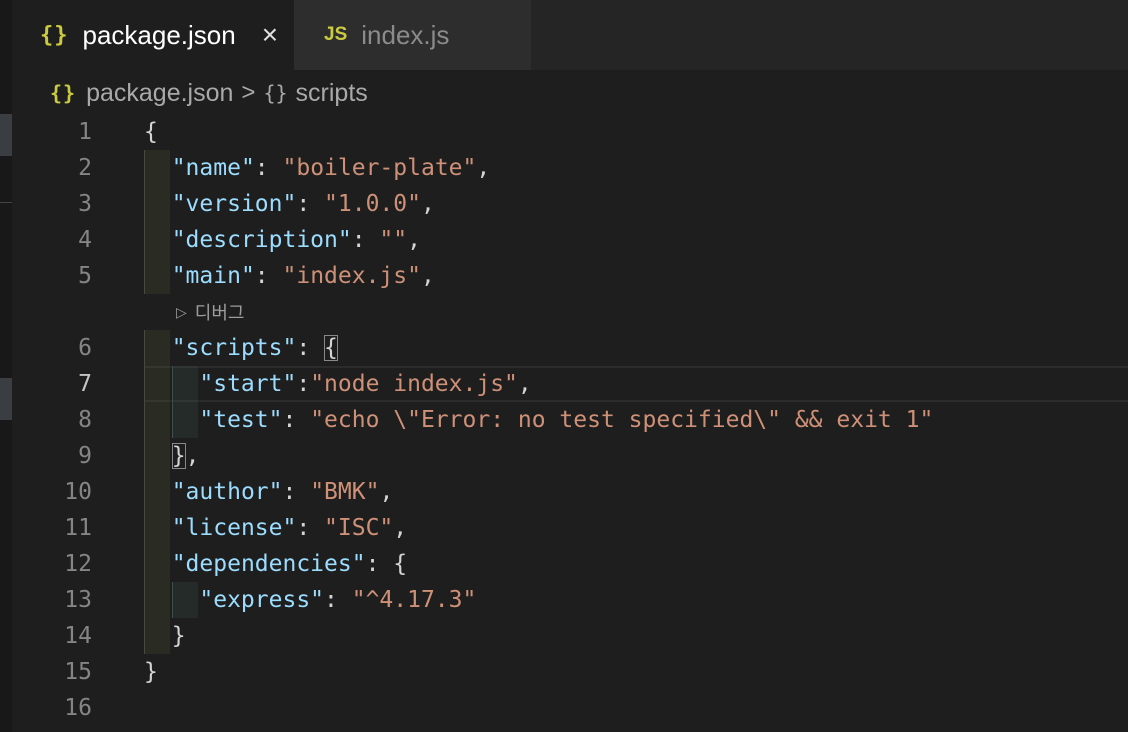  I want to click on line-number: 7, so click(85, 384).